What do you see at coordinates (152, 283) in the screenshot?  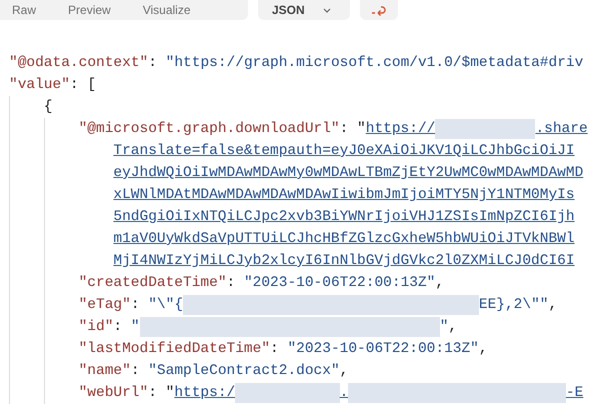 I see `json-key: "createdDateTime"` at bounding box center [152, 283].